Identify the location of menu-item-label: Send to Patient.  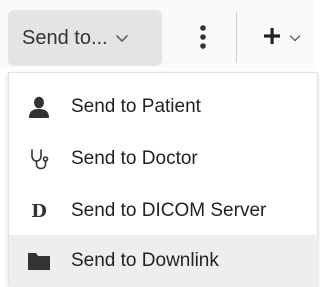
(136, 106).